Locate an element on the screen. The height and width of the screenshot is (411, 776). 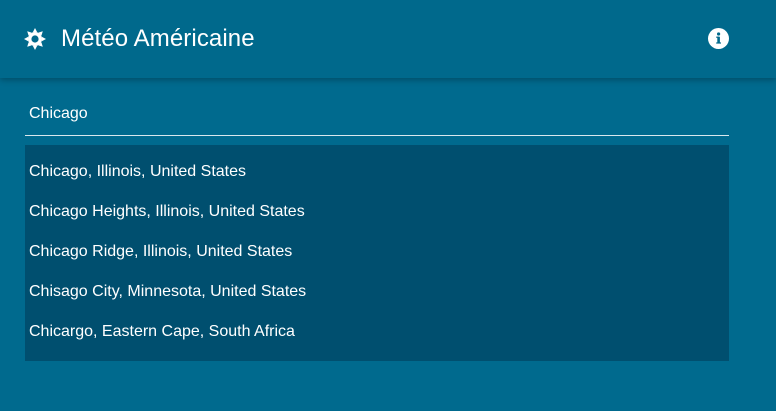
suggestion-item: Chisago City, Minnesota, United States is located at coordinates (377, 292).